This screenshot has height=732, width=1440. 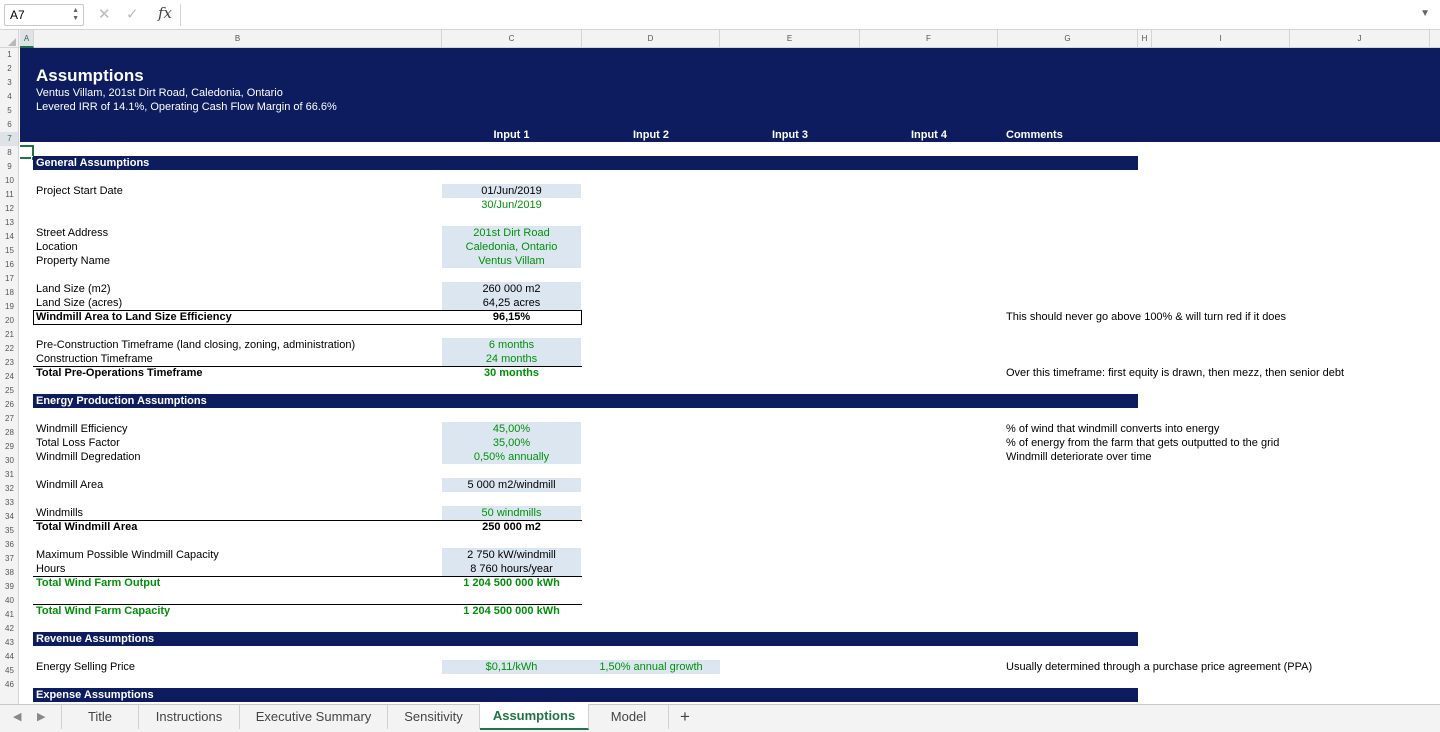 What do you see at coordinates (238, 39) in the screenshot?
I see `column-header: B` at bounding box center [238, 39].